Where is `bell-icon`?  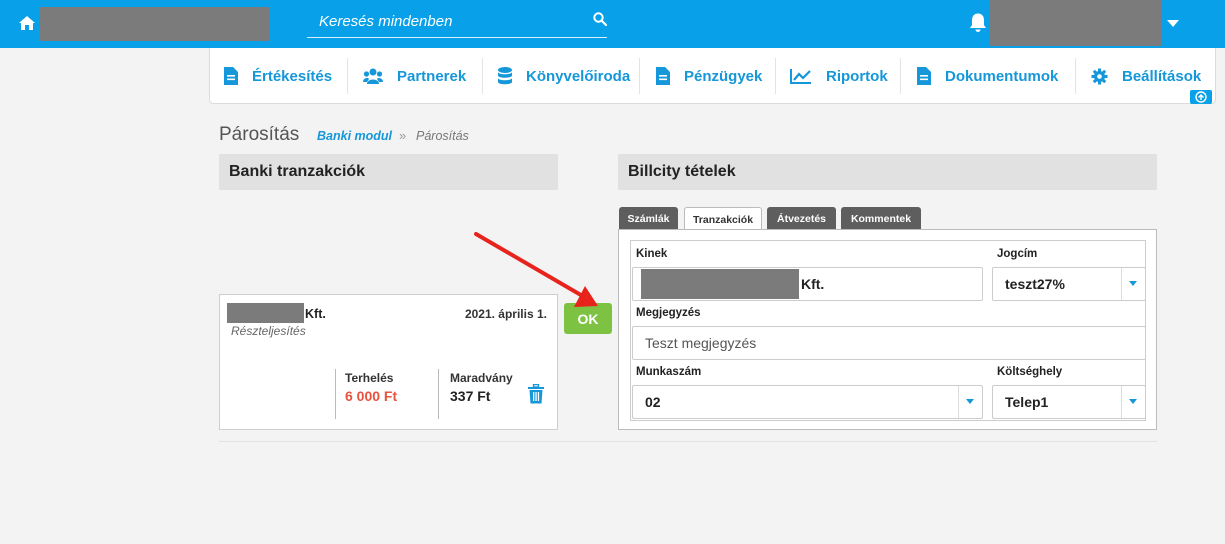 bell-icon is located at coordinates (978, 23).